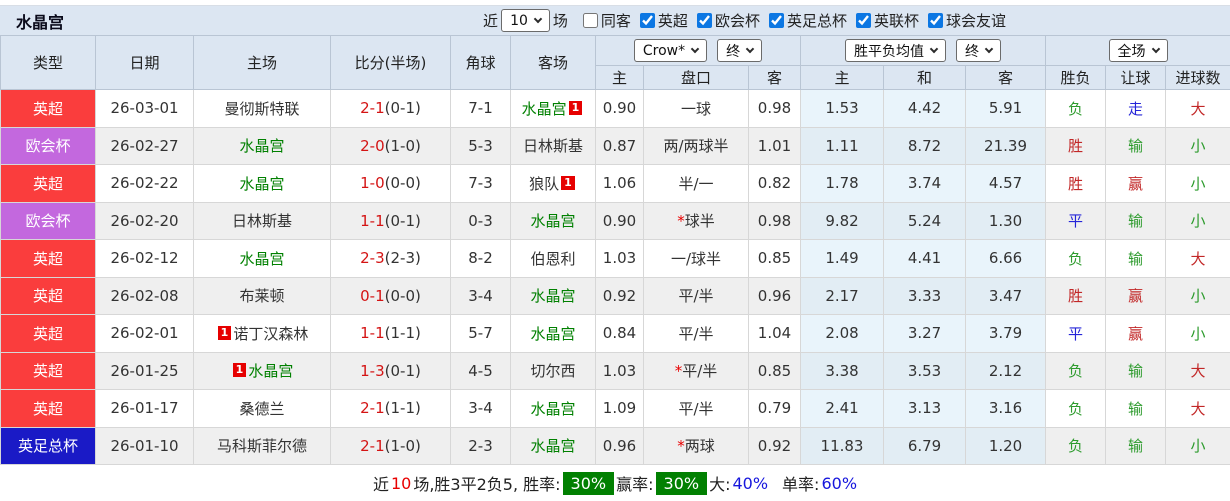 This screenshot has width=1230, height=501. I want to click on single-rate: 60%, so click(839, 483).